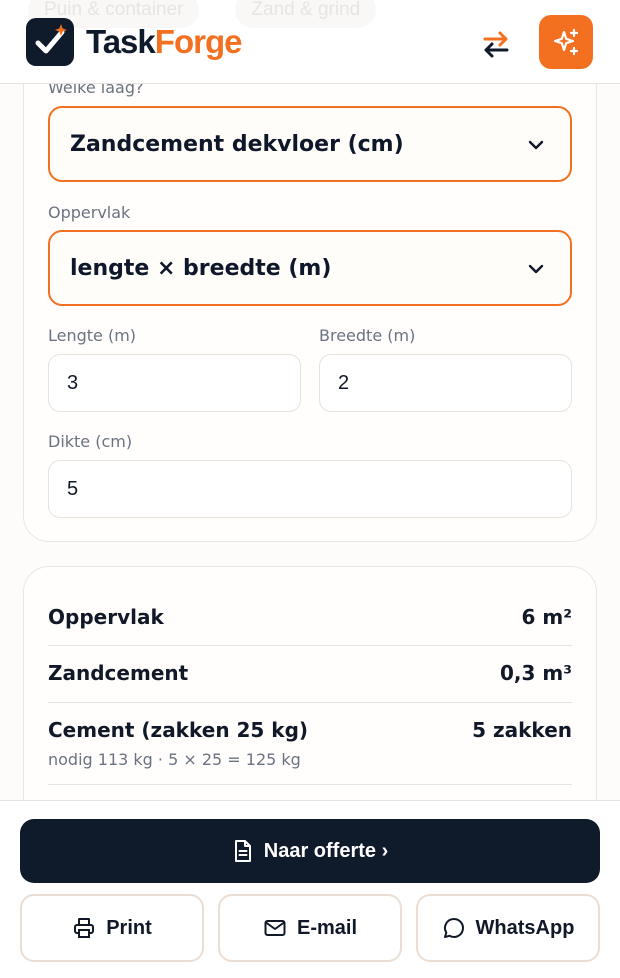  Describe the element at coordinates (174, 759) in the screenshot. I see `result-cement-detail: nodig 113 kg · 5 × 25 = 125 kg` at that location.